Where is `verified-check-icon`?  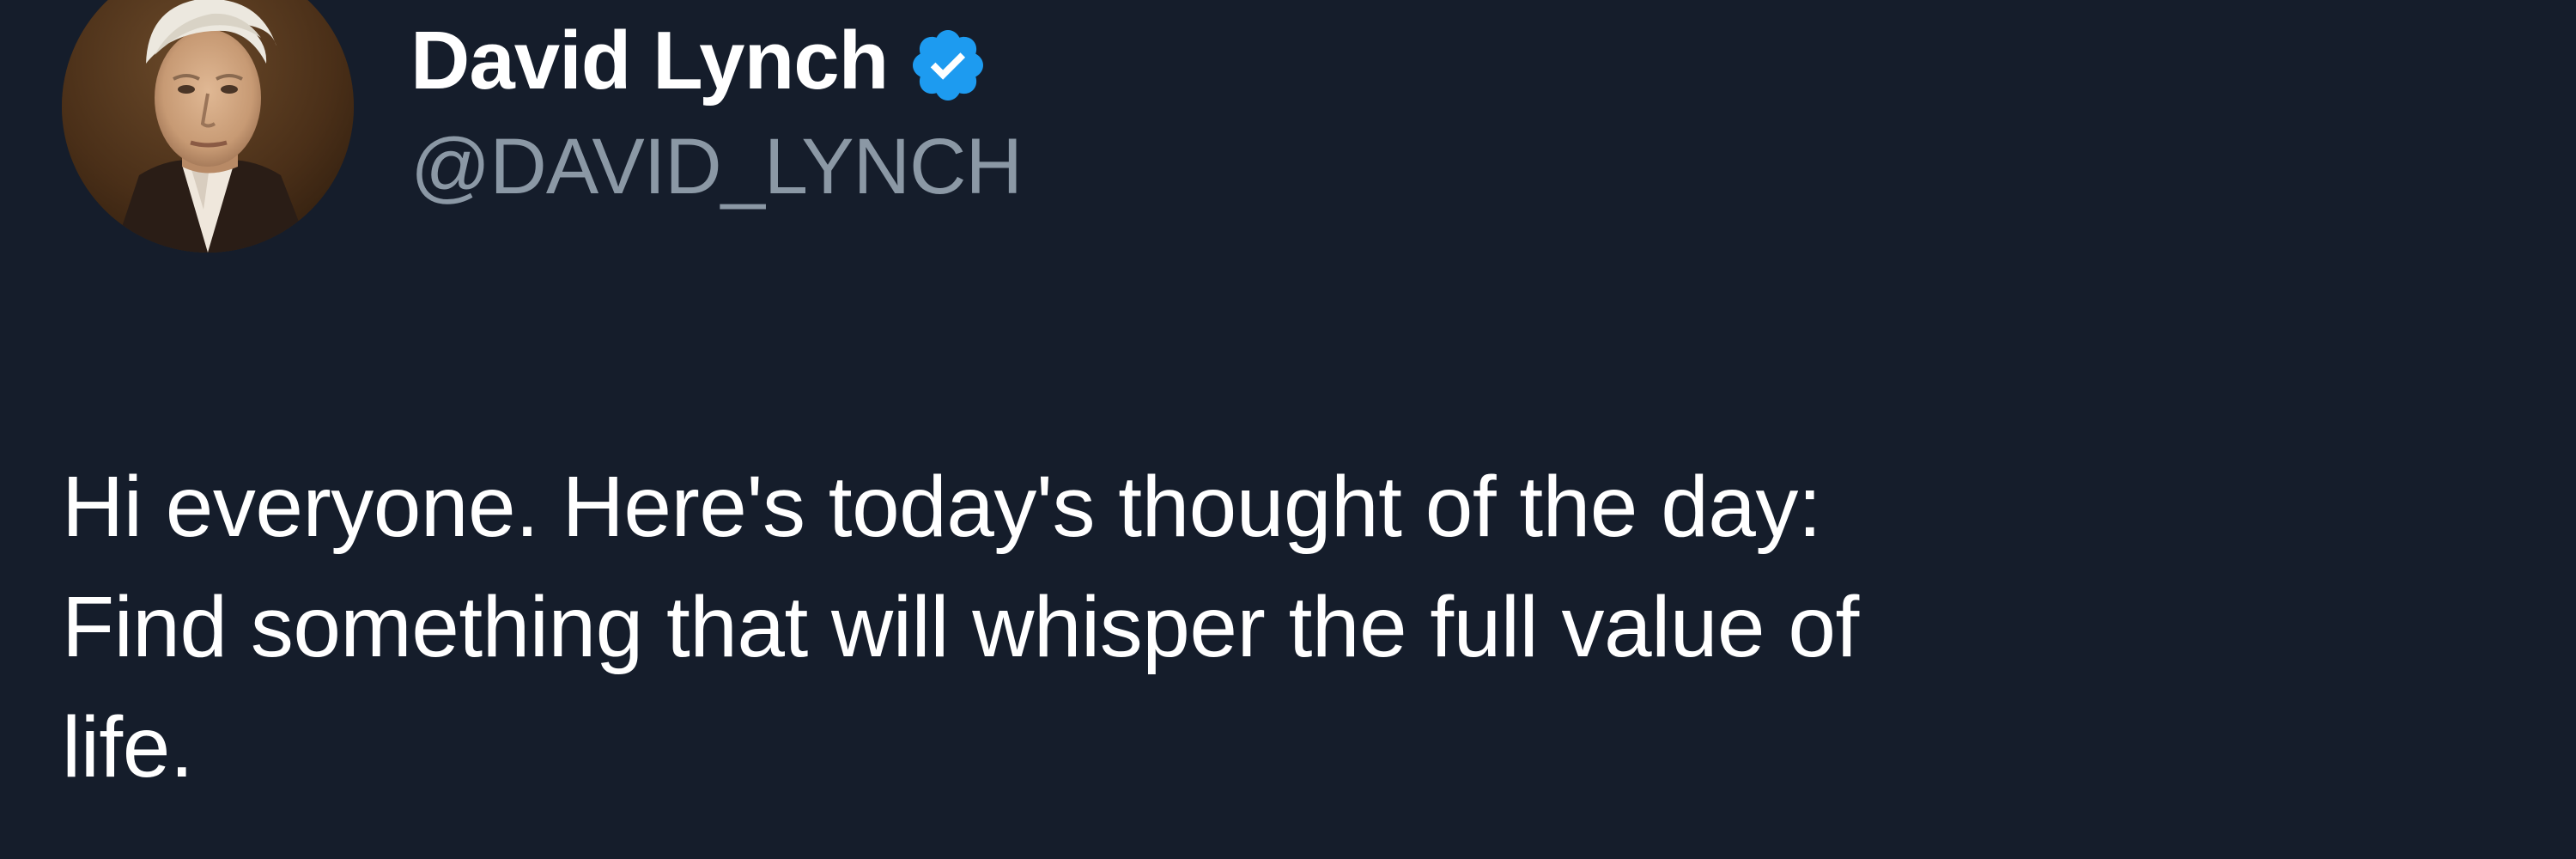 verified-check-icon is located at coordinates (948, 65).